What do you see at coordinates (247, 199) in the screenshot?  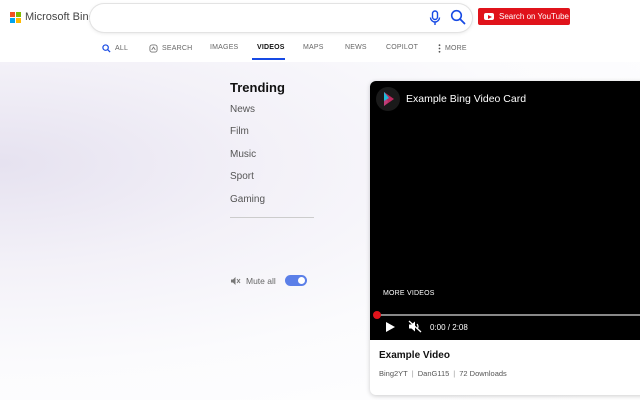 I see `trending-item-gaming: Gaming` at bounding box center [247, 199].